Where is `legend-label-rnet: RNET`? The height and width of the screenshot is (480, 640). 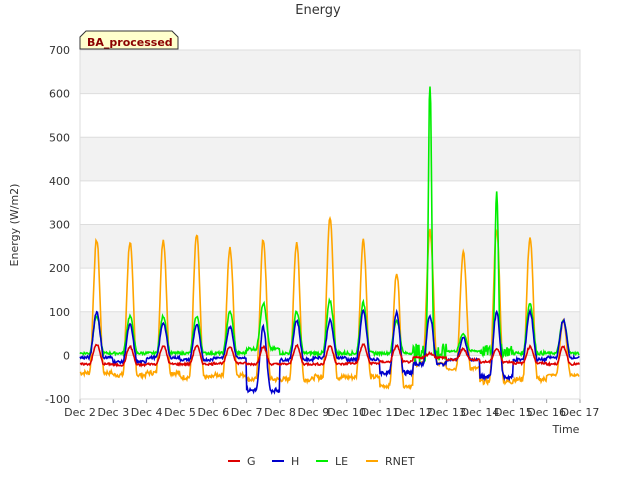
legend-label-rnet: RNET is located at coordinates (400, 461).